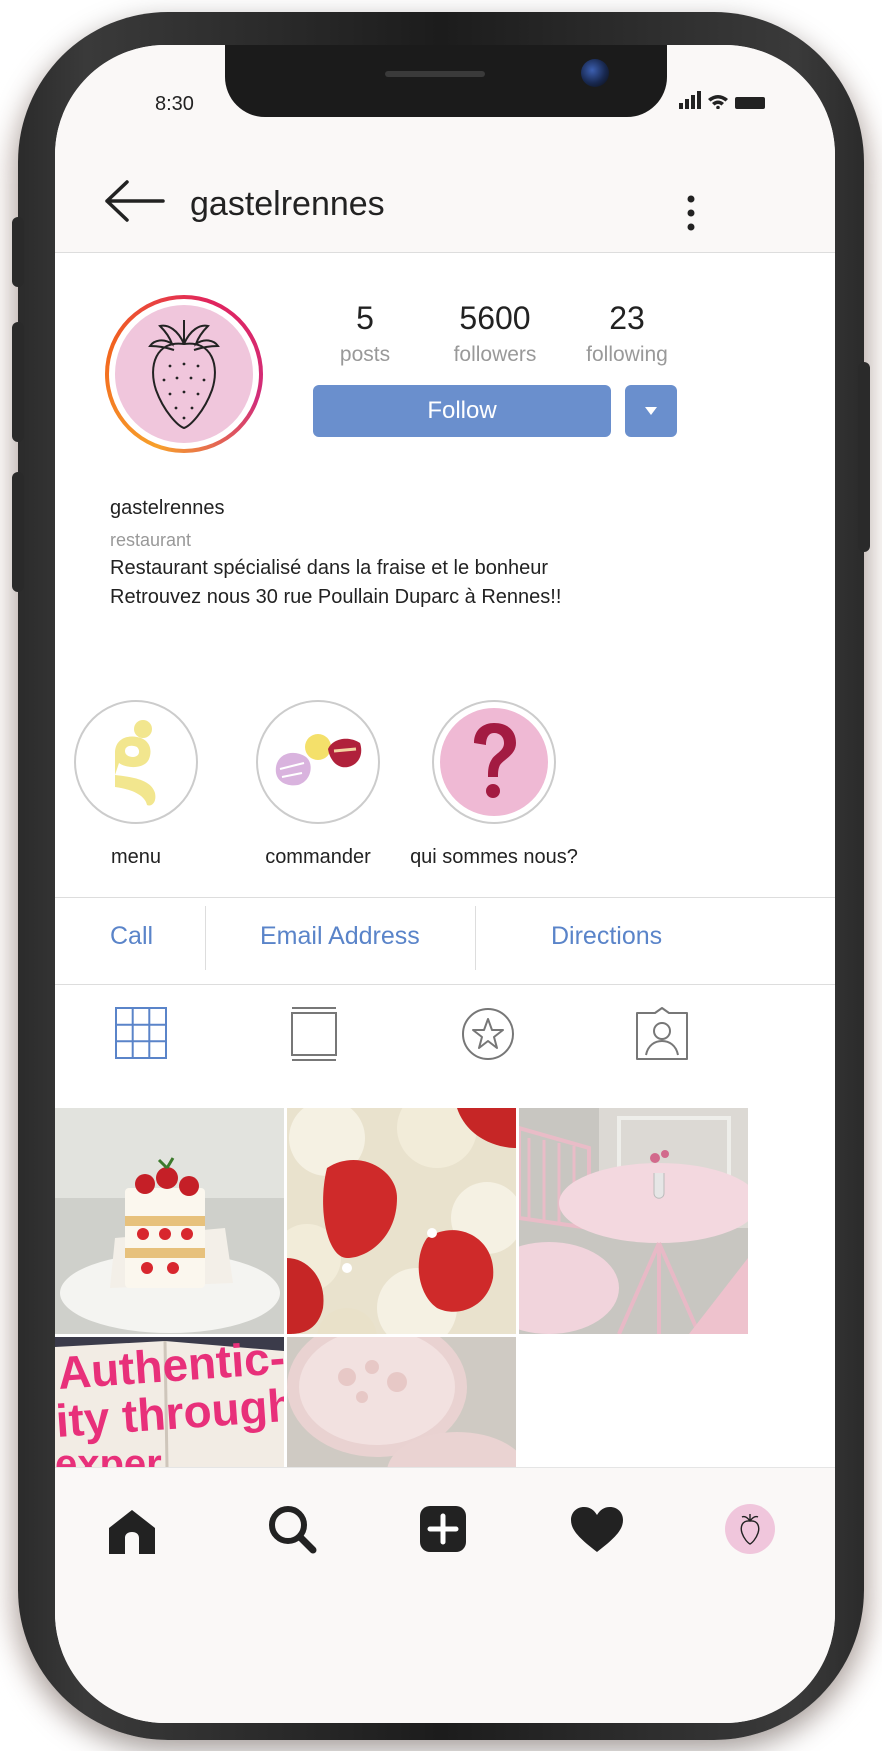 The width and height of the screenshot is (882, 1751). I want to click on magazine-line-3: exper, so click(108, 1454).